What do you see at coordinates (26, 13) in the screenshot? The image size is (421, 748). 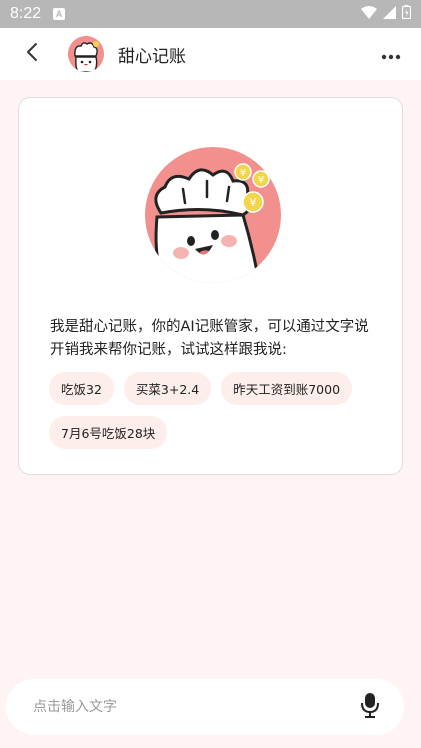 I see `status-time: 8:22` at bounding box center [26, 13].